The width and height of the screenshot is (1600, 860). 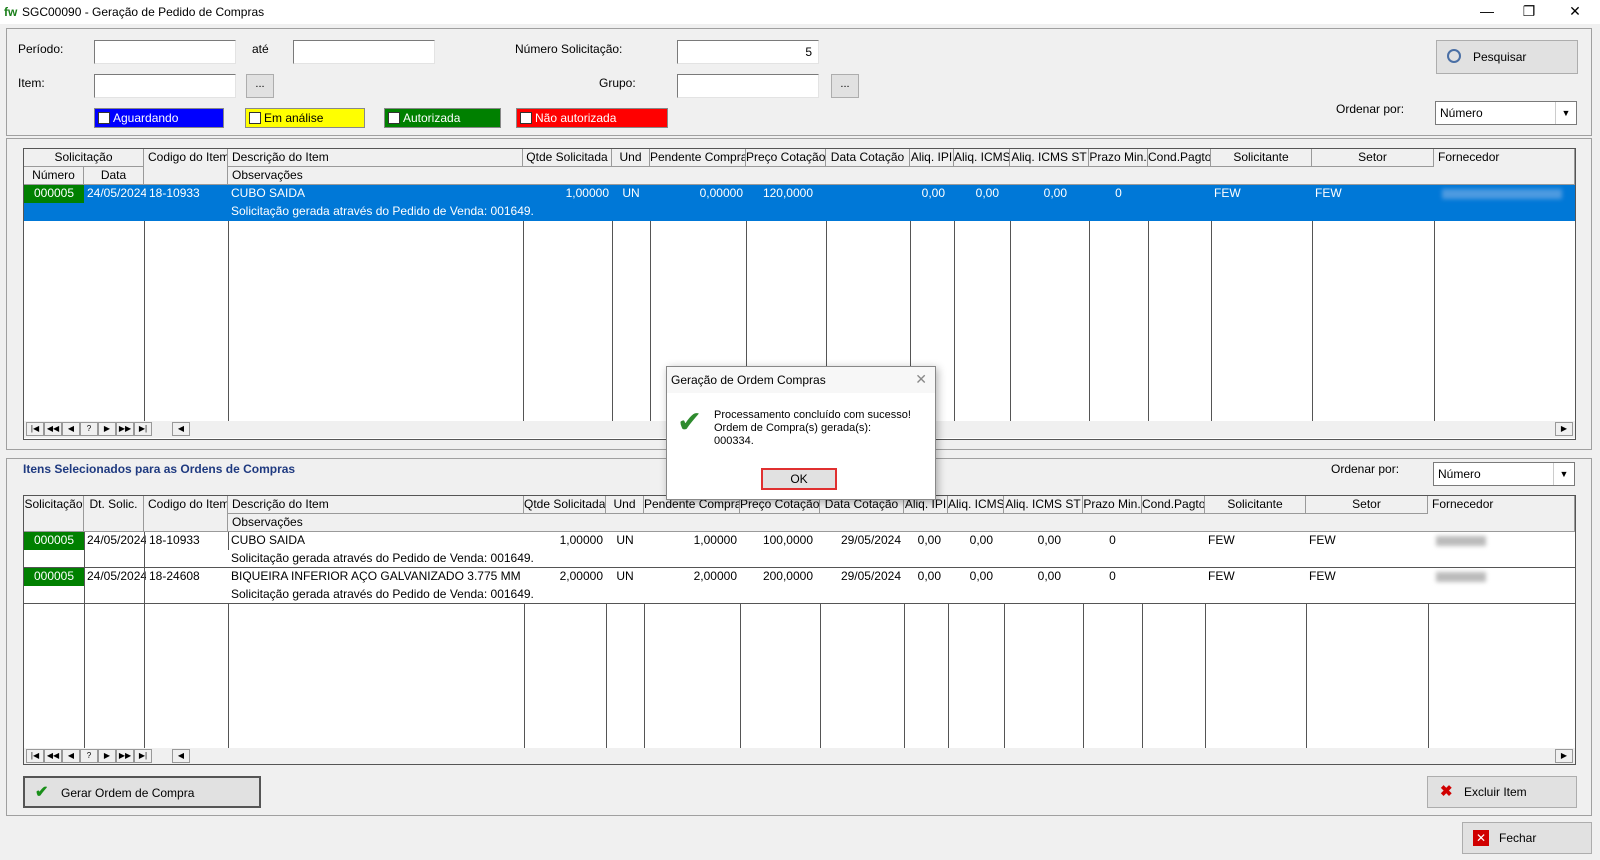 I want to click on minimize-button: —, so click(x=1487, y=12).